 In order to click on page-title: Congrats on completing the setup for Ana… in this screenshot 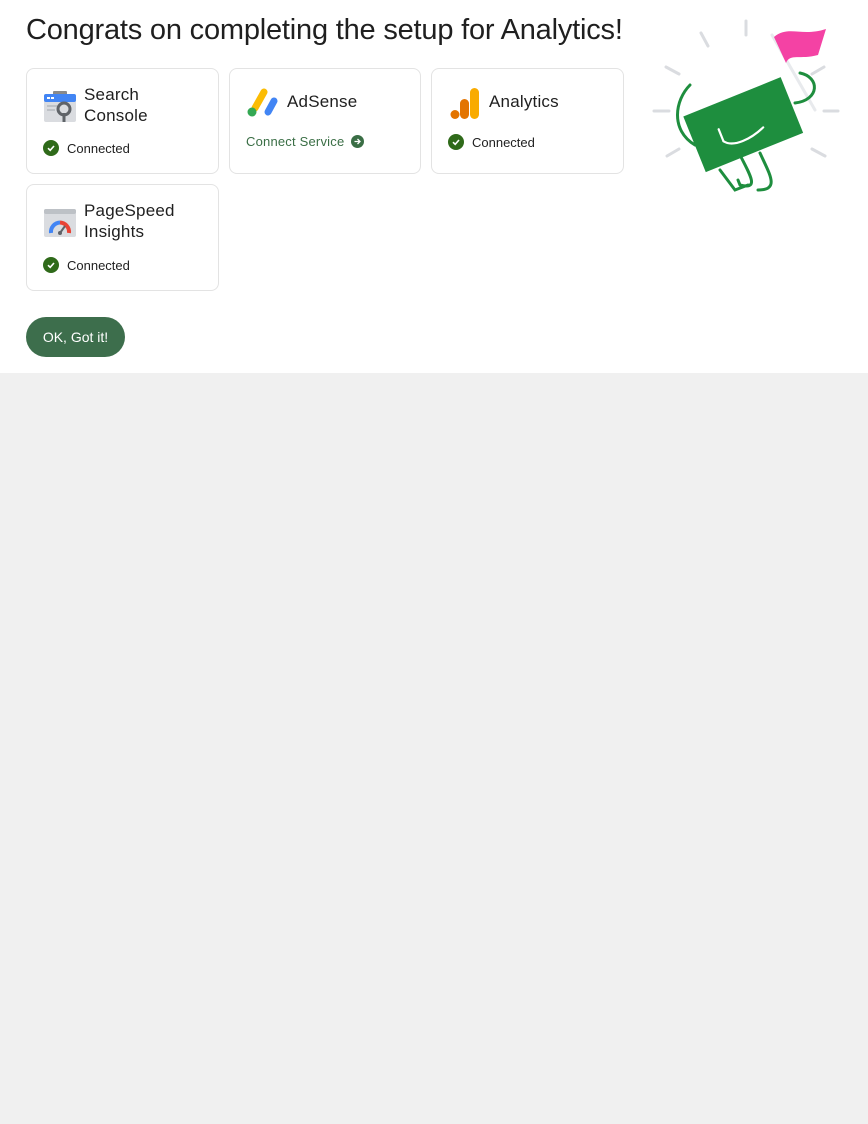, I will do `click(324, 30)`.